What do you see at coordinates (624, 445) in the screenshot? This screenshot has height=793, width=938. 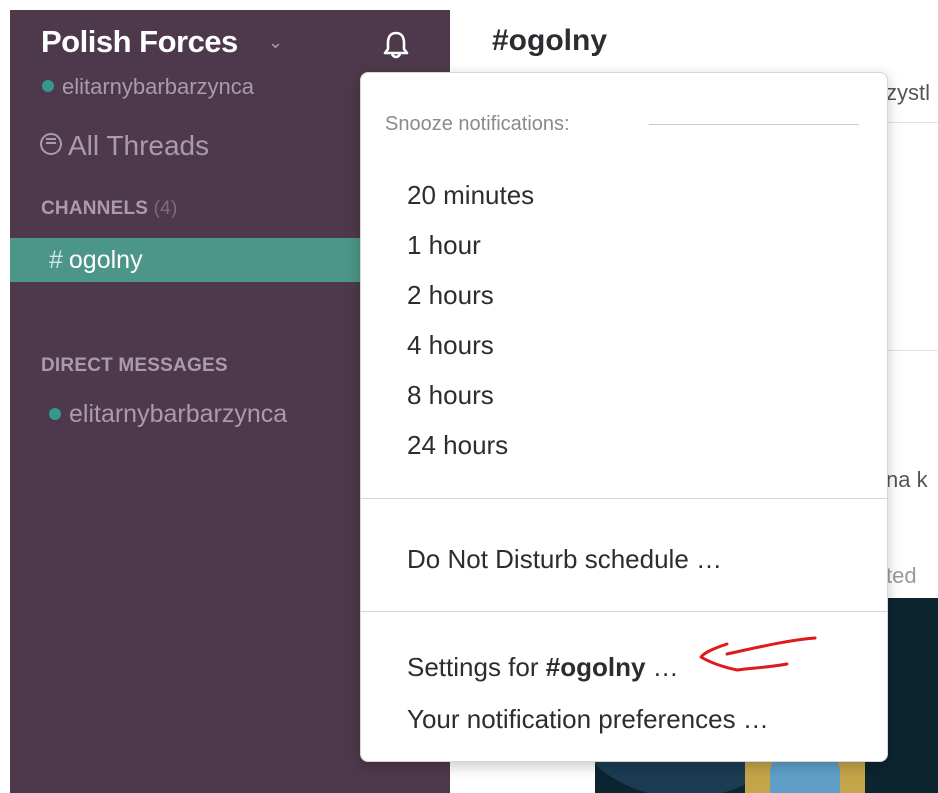 I see `snooze-24-hours: 24 hours` at bounding box center [624, 445].